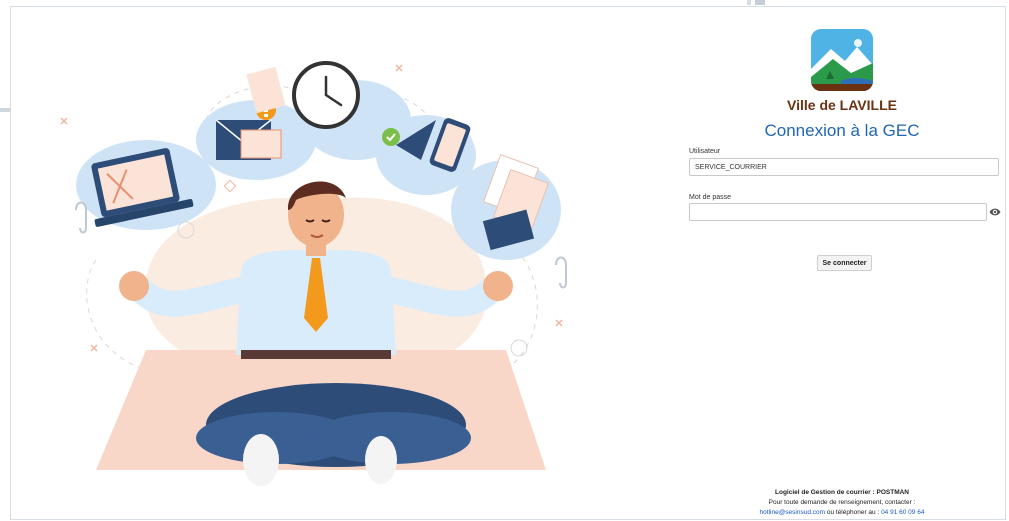 The image size is (1009, 521). Describe the element at coordinates (842, 105) in the screenshot. I see `brand-name: Ville de LAVILLE` at that location.